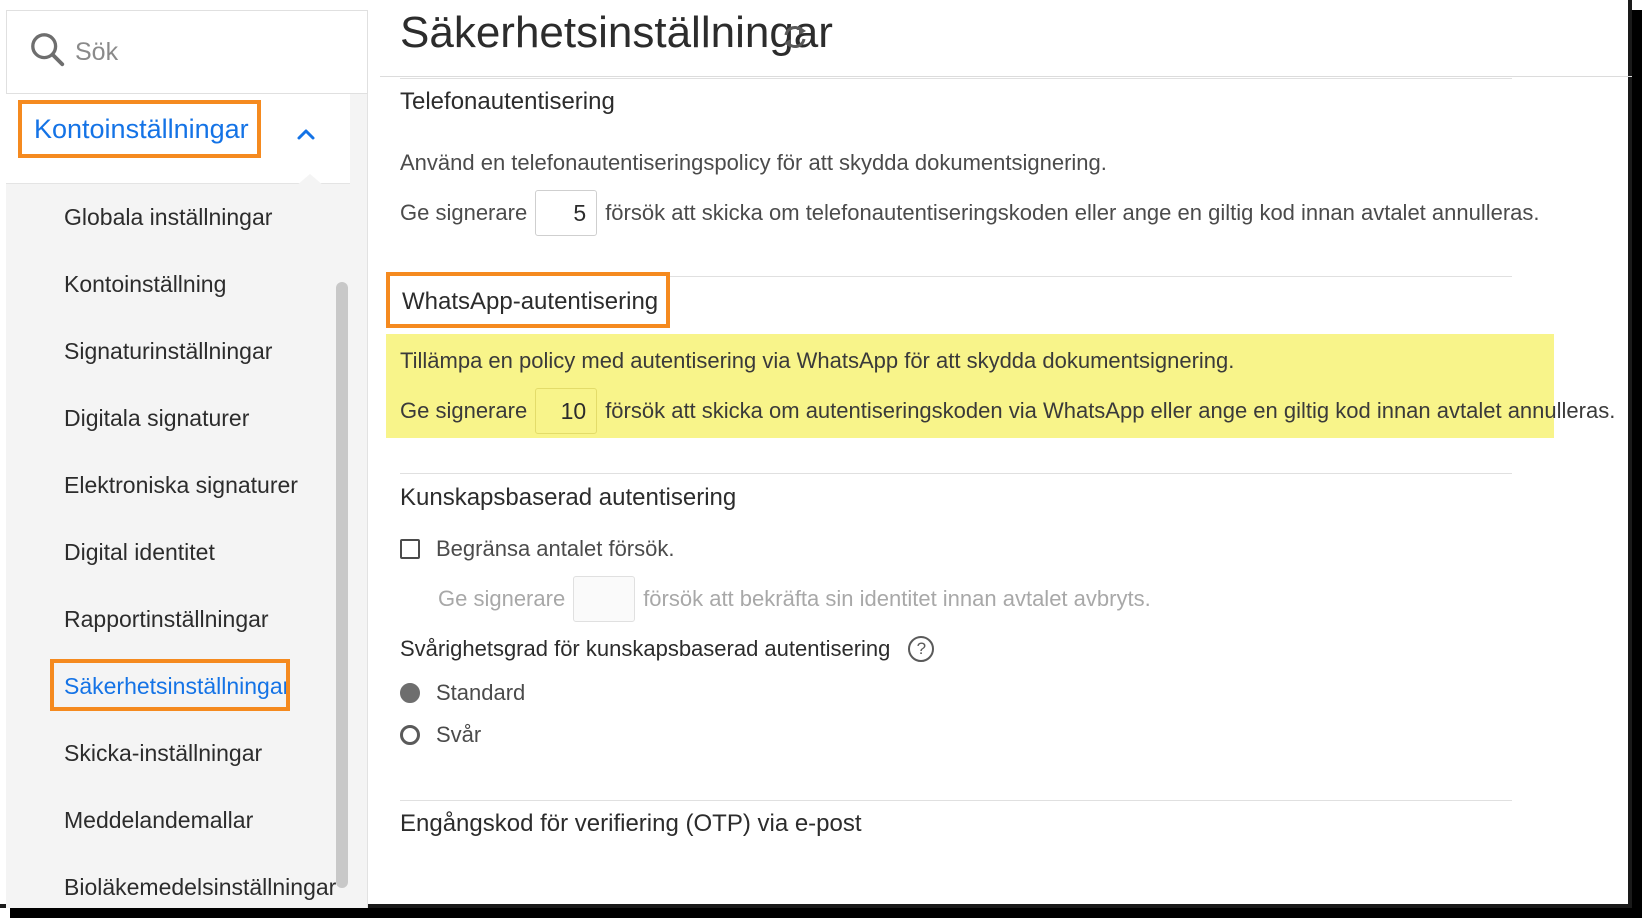  I want to click on phone-auth-prefix: Ge signerare, so click(464, 212).